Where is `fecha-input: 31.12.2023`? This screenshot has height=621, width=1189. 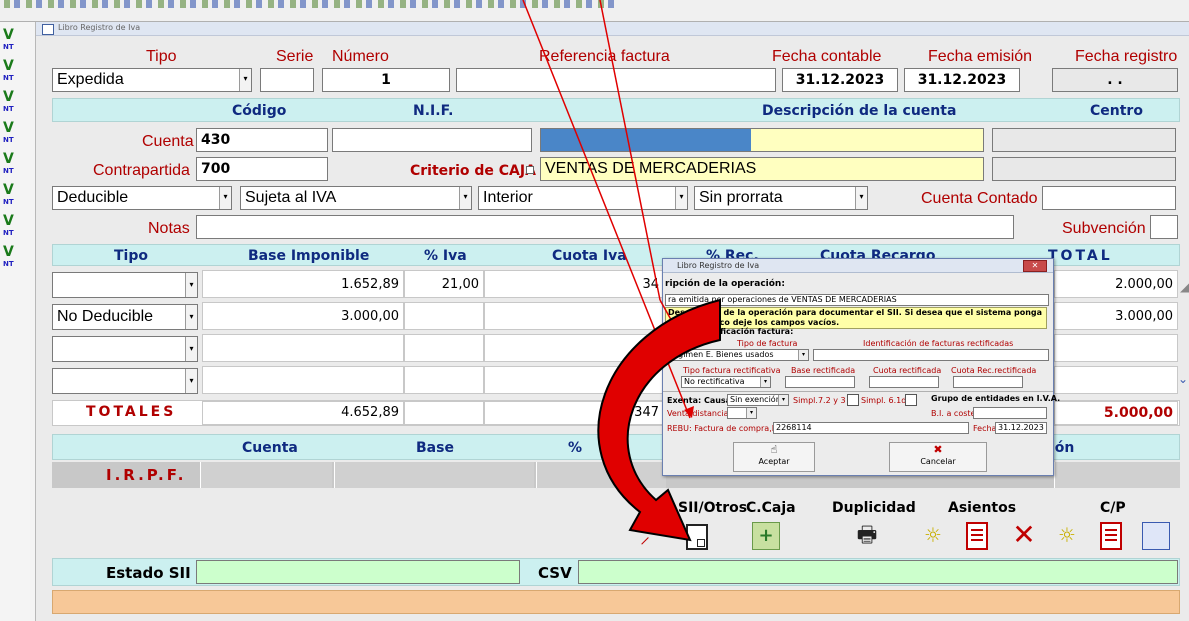 fecha-input: 31.12.2023 is located at coordinates (1021, 428).